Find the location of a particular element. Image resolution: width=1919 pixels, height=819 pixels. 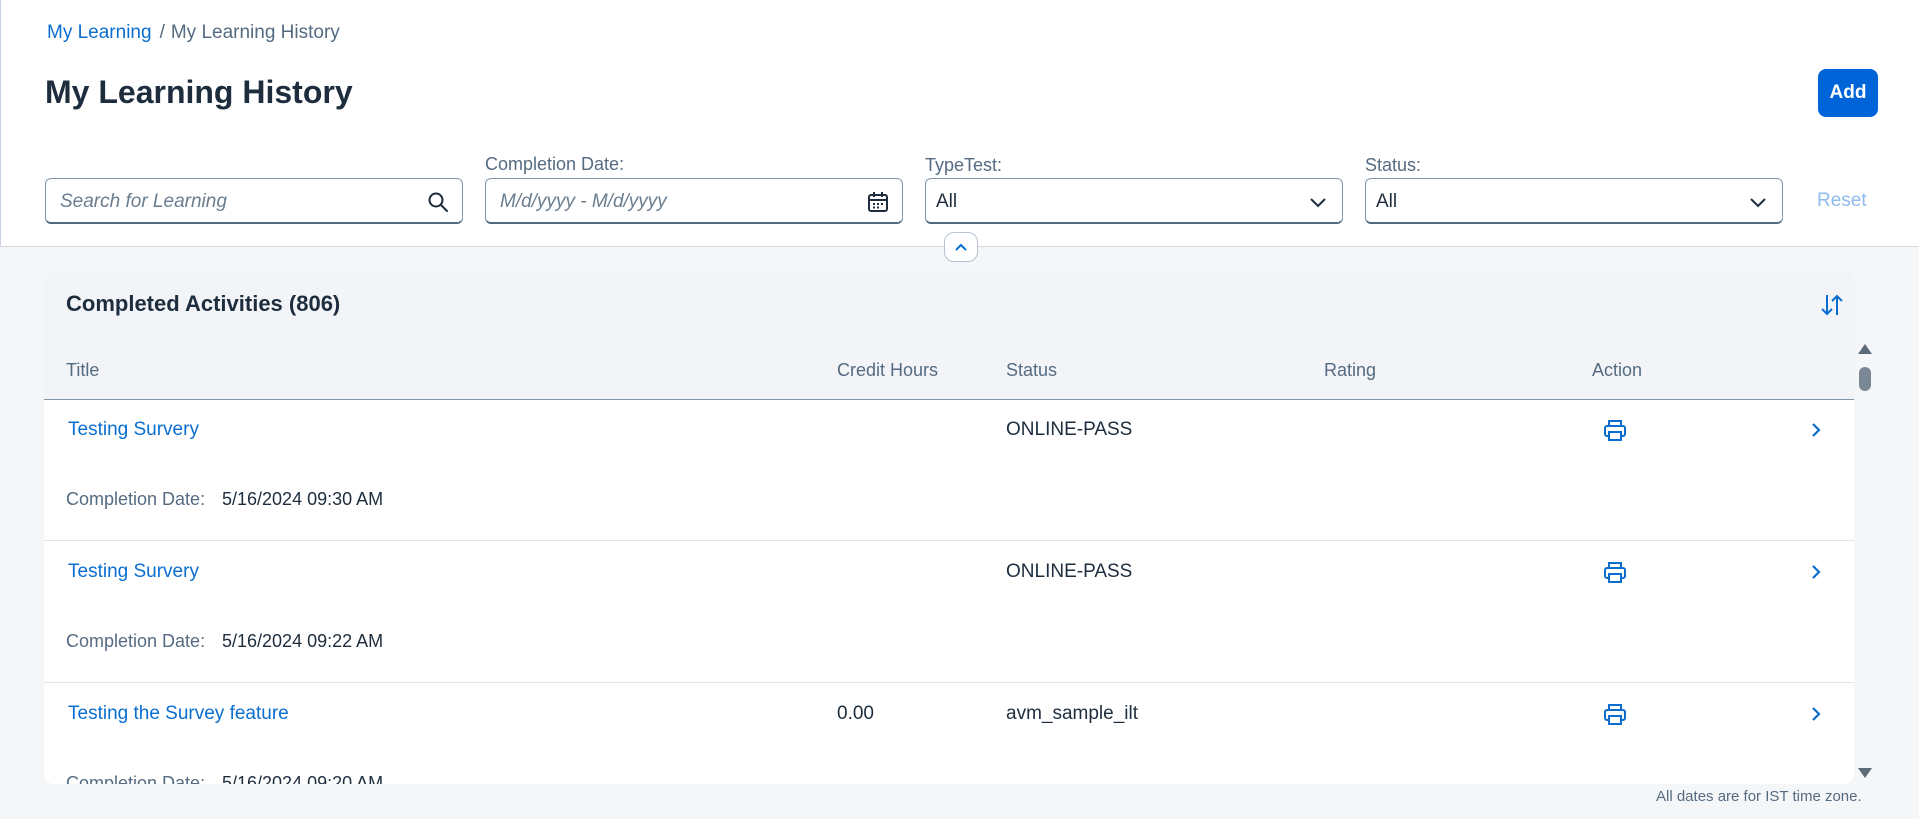

timezone-footnote: All dates are for IST time zone. is located at coordinates (1759, 796).